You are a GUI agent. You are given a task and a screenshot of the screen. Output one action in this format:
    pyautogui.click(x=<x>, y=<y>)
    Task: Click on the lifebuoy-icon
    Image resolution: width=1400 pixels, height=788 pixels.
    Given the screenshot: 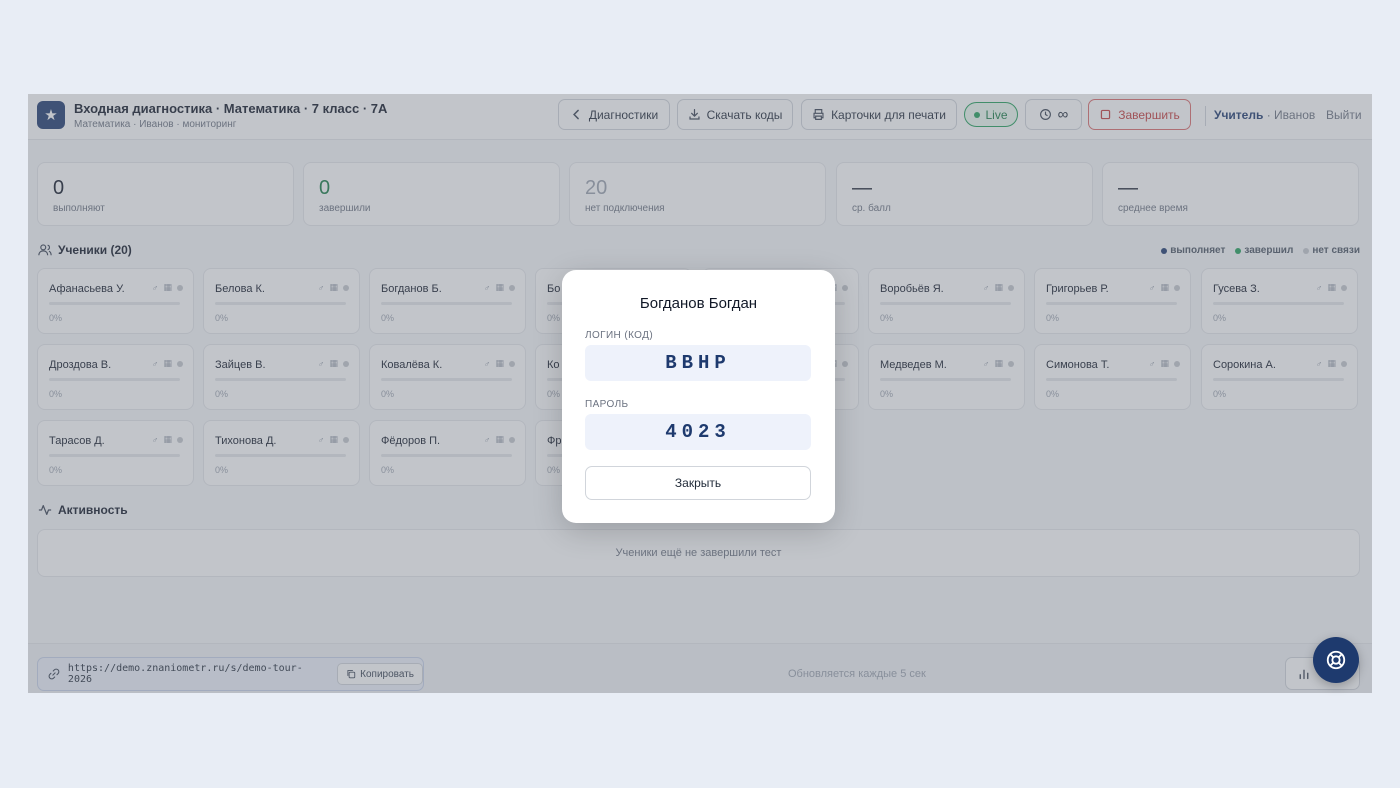 What is the action you would take?
    pyautogui.click(x=1336, y=660)
    